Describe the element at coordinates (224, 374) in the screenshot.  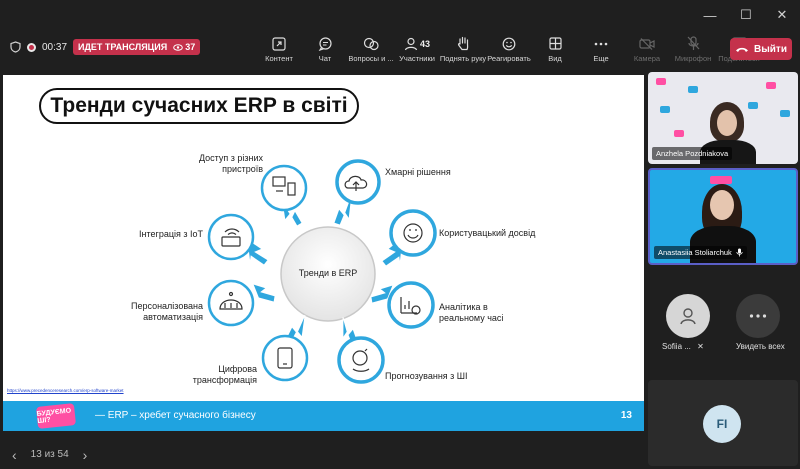
I see `label-digital: Цифрова трансформація` at that location.